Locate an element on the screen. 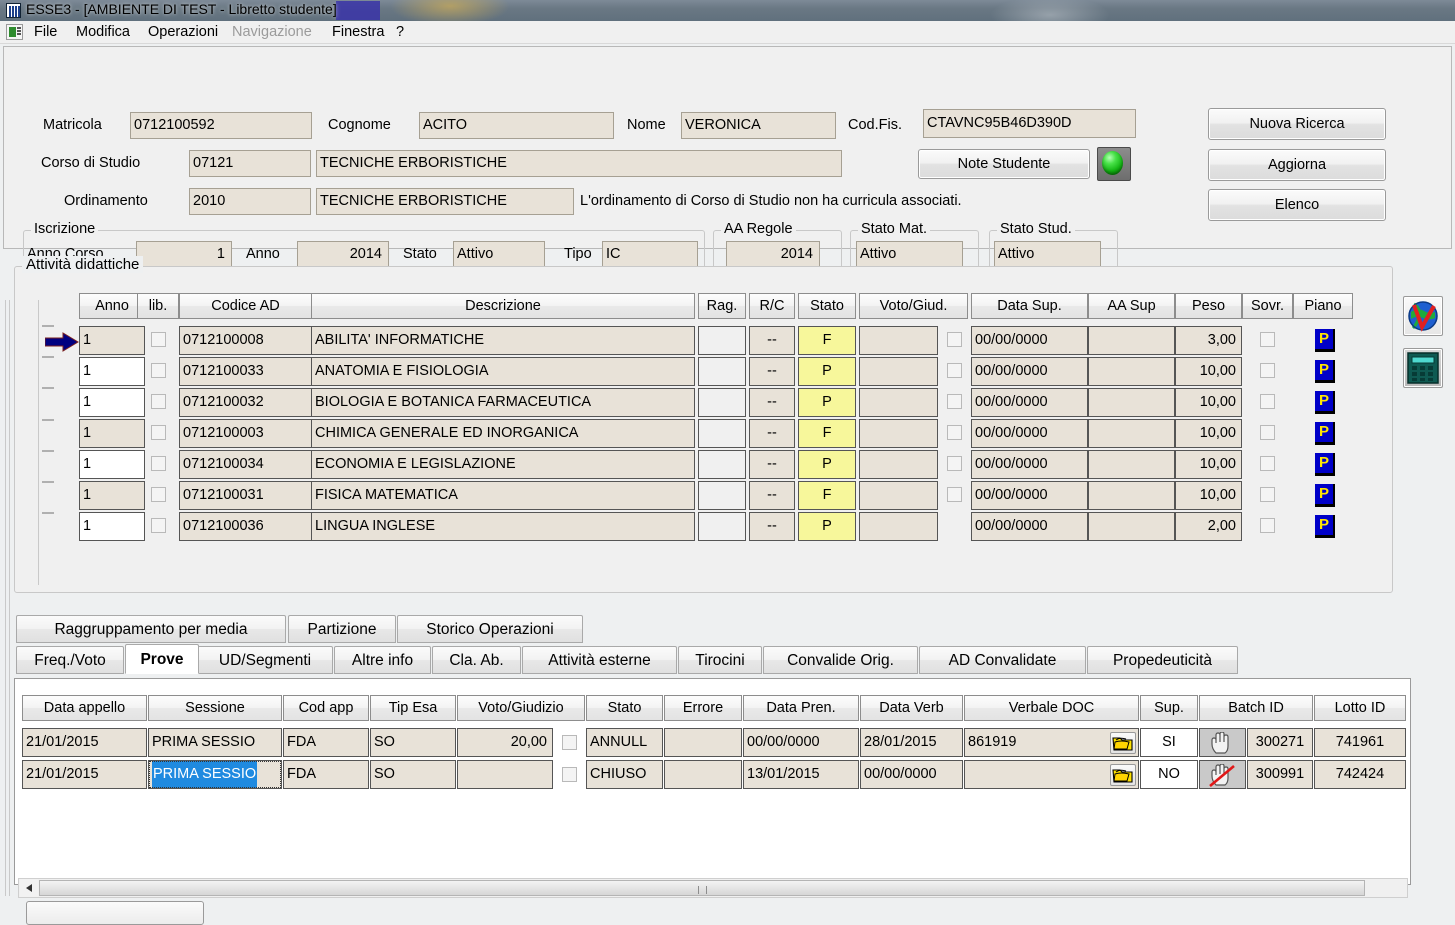 The width and height of the screenshot is (1455, 925). tab-freq-voto: Freq./Voto is located at coordinates (70, 660).